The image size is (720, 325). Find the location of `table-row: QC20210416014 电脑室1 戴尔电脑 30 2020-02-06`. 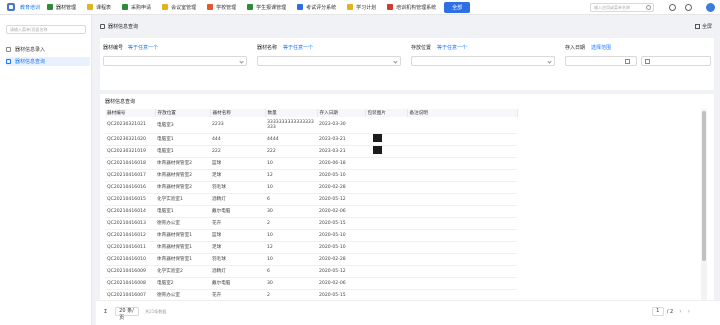

table-row: QC20210416014 电脑室1 戴尔电脑 30 2020-02-06 is located at coordinates (311, 211).